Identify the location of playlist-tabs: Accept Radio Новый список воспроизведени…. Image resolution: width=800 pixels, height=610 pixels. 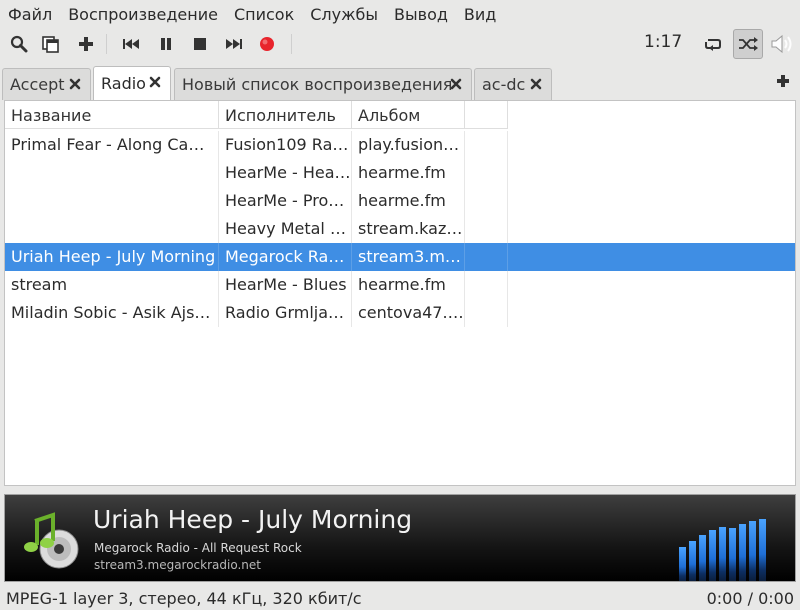
(400, 83).